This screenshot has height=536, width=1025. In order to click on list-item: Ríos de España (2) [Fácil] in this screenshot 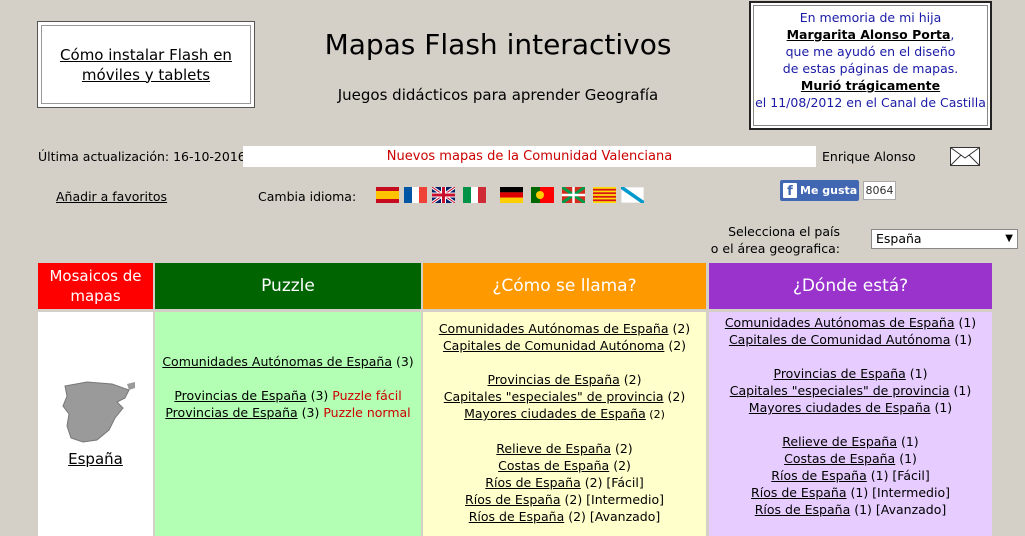, I will do `click(564, 482)`.